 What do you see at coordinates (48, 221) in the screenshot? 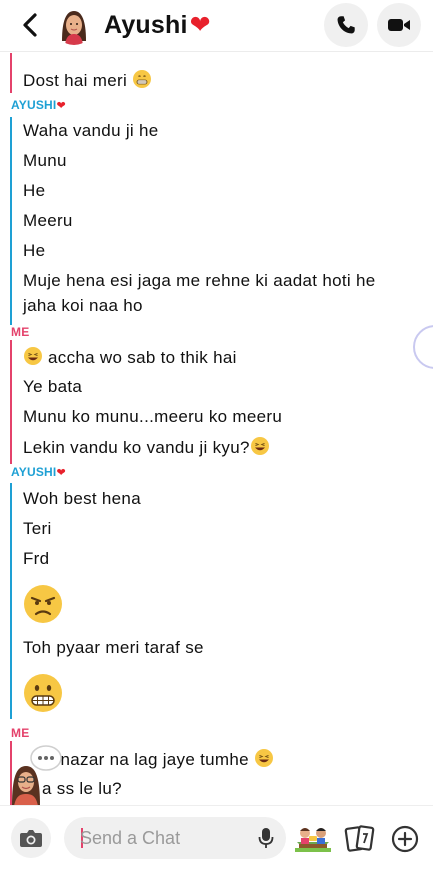
I see `message-text: Meeru` at bounding box center [48, 221].